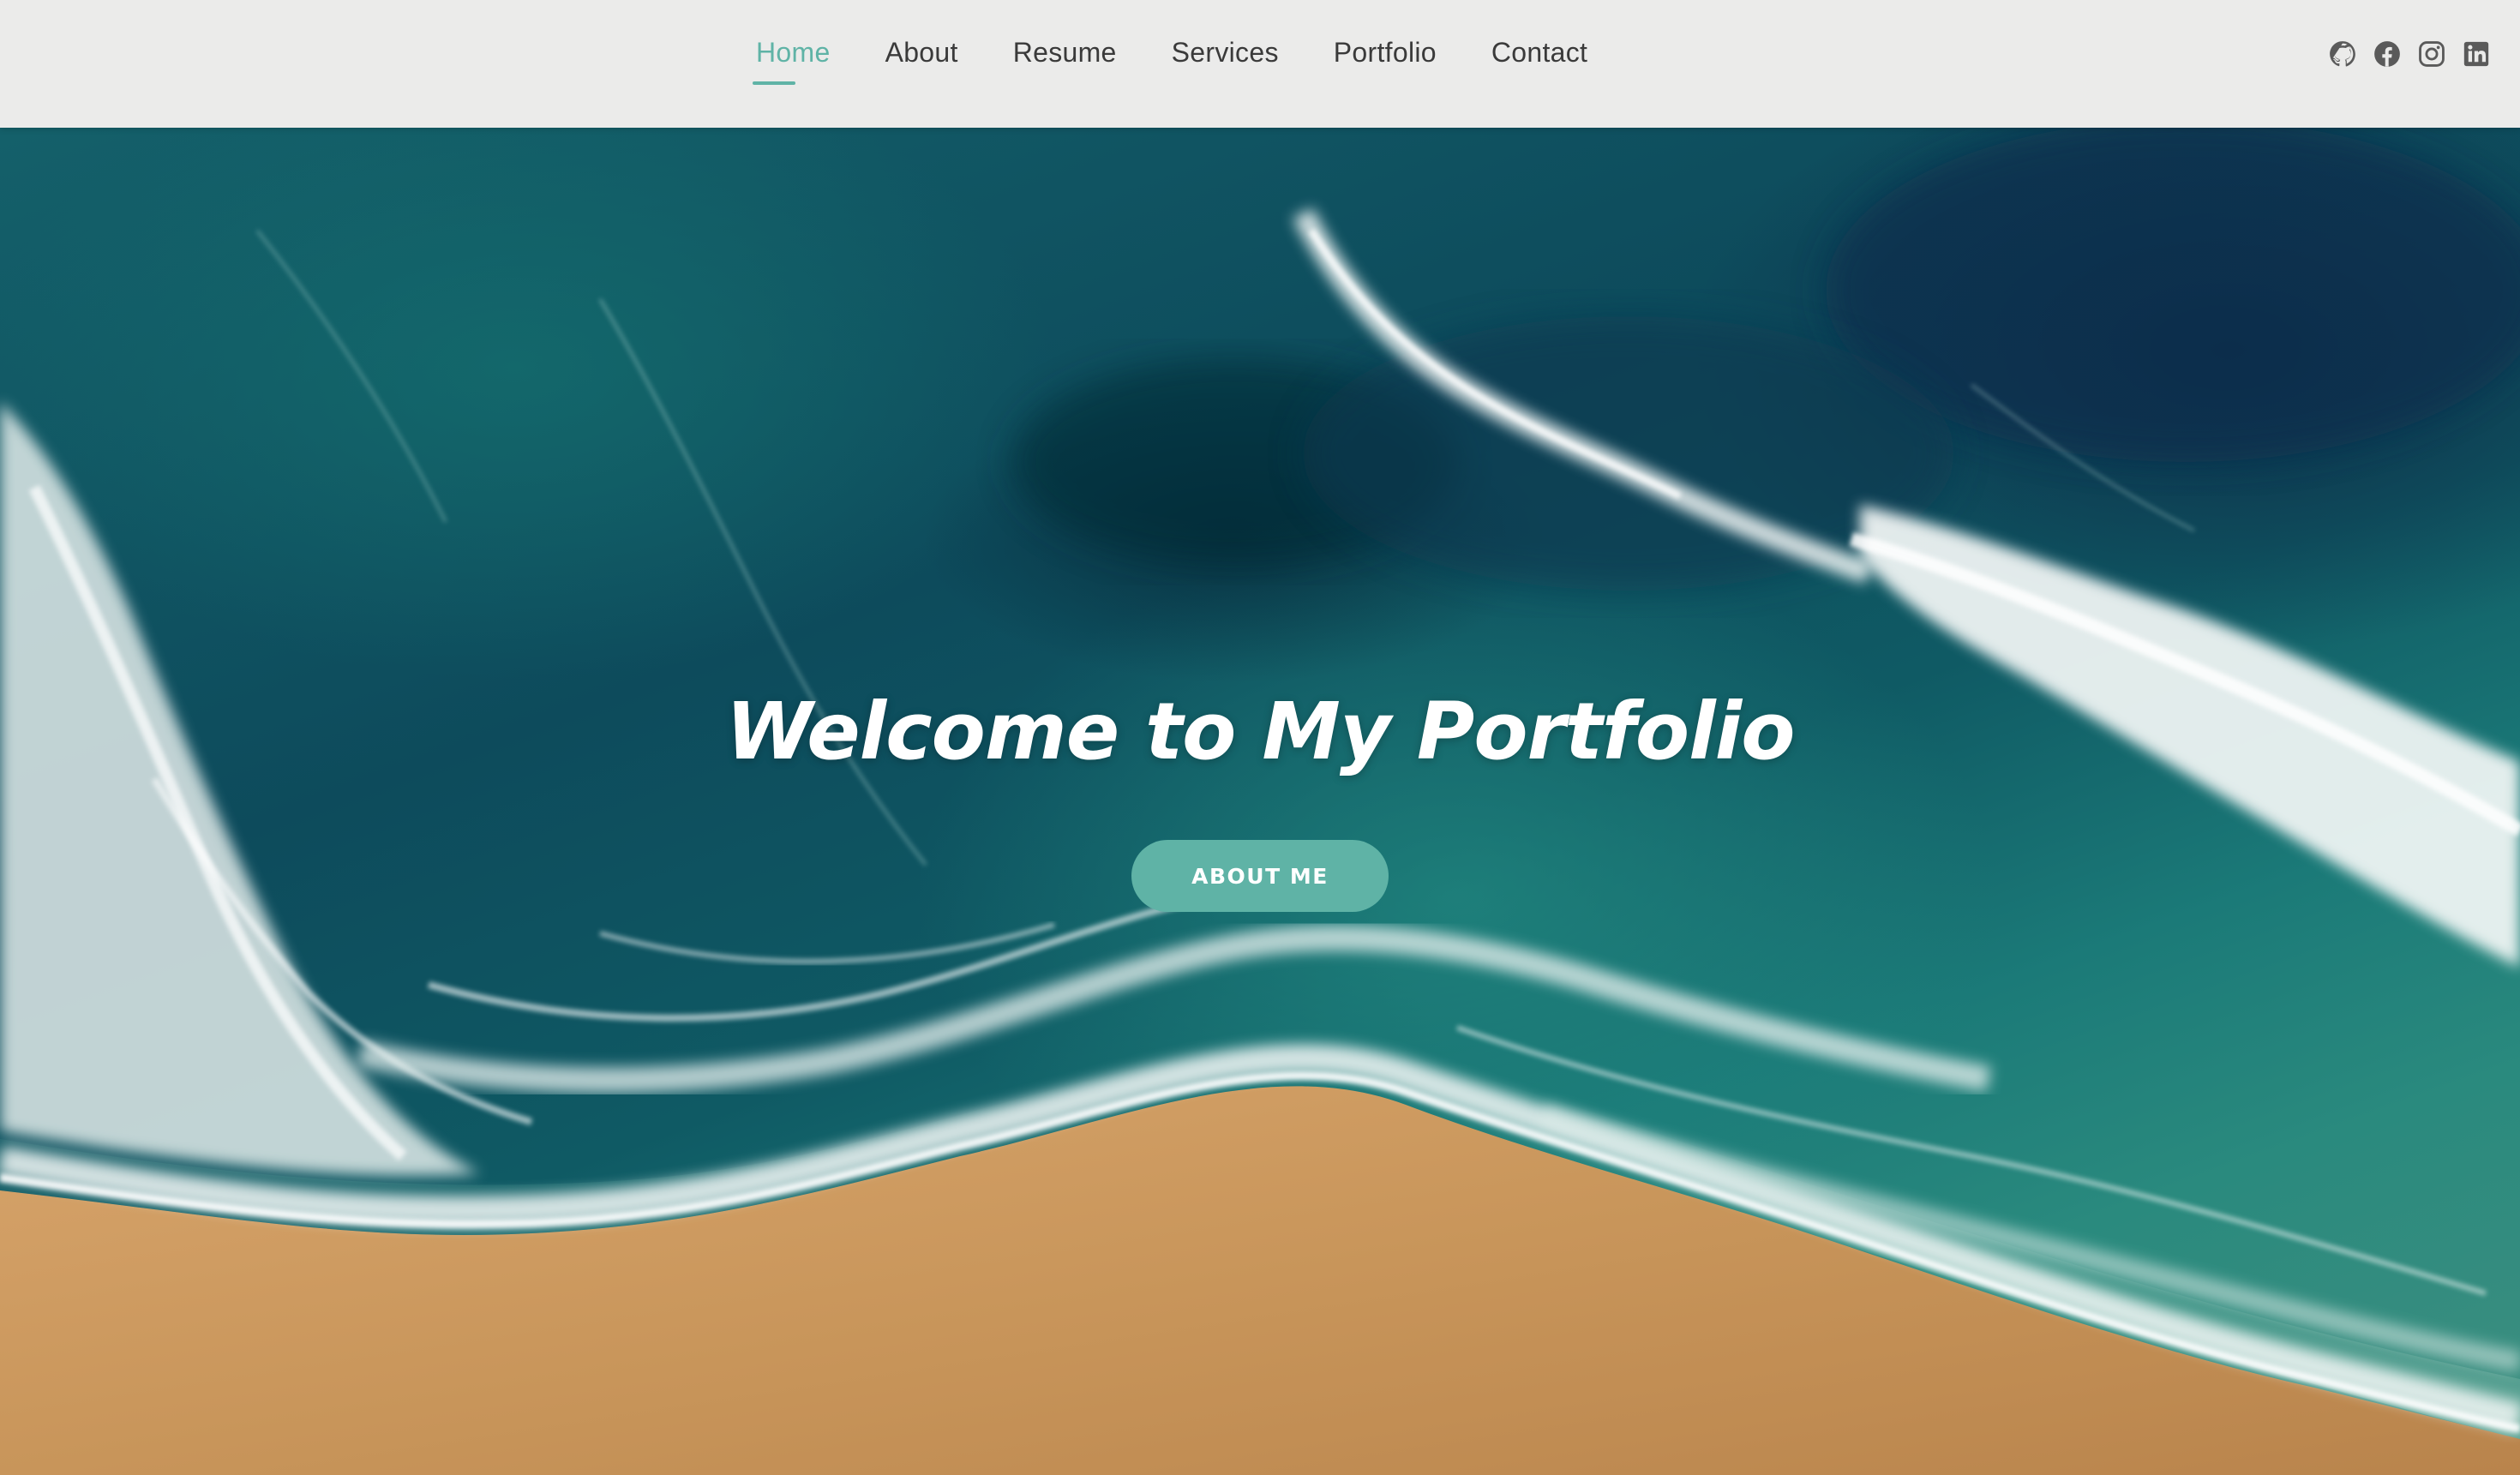 The height and width of the screenshot is (1475, 2520). I want to click on nav-portfolio: Portfolio, so click(1385, 52).